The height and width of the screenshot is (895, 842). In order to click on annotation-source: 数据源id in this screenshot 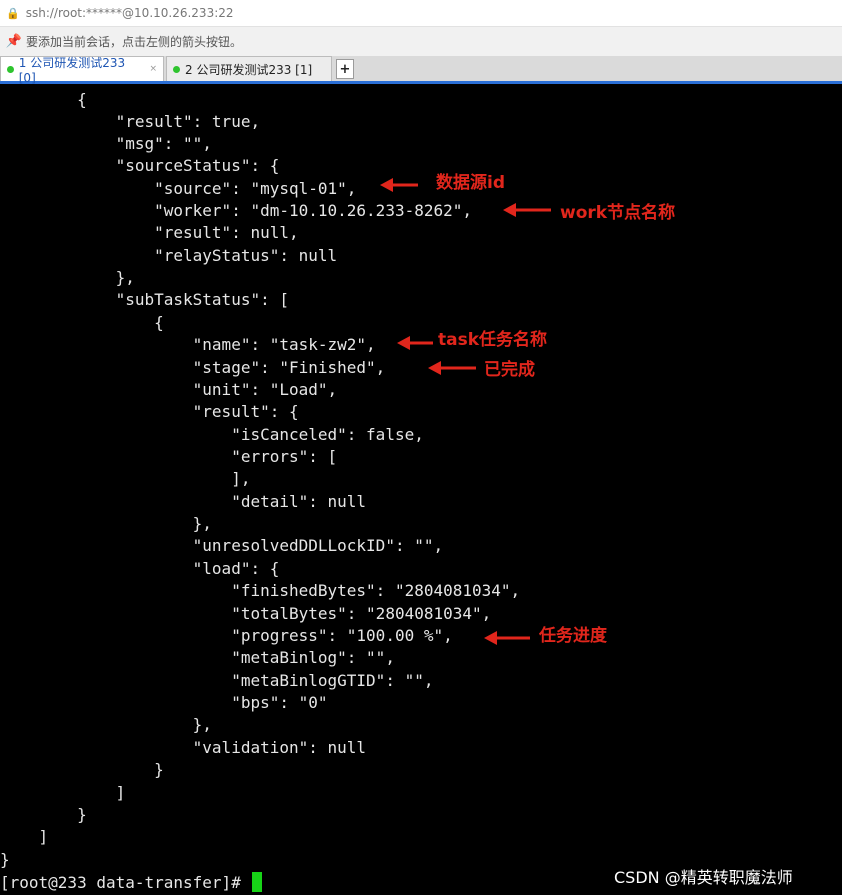, I will do `click(470, 183)`.